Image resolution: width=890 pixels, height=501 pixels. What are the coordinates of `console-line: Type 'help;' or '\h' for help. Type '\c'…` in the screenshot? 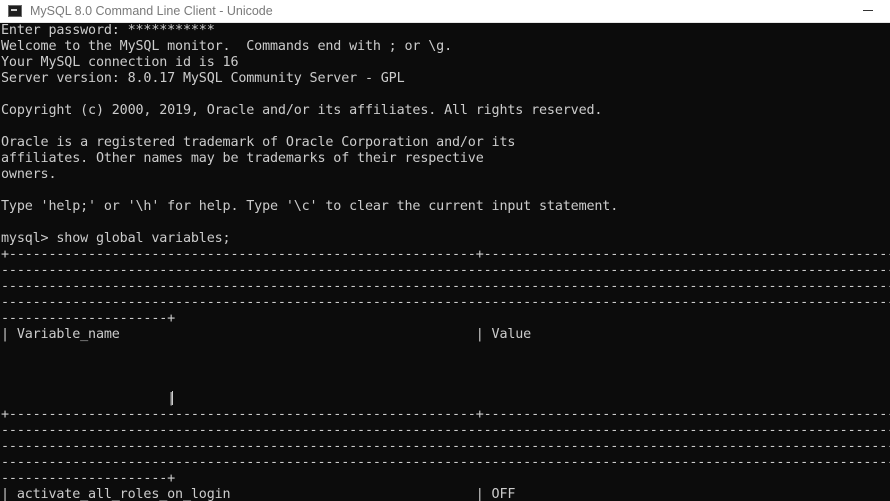 It's located at (310, 206).